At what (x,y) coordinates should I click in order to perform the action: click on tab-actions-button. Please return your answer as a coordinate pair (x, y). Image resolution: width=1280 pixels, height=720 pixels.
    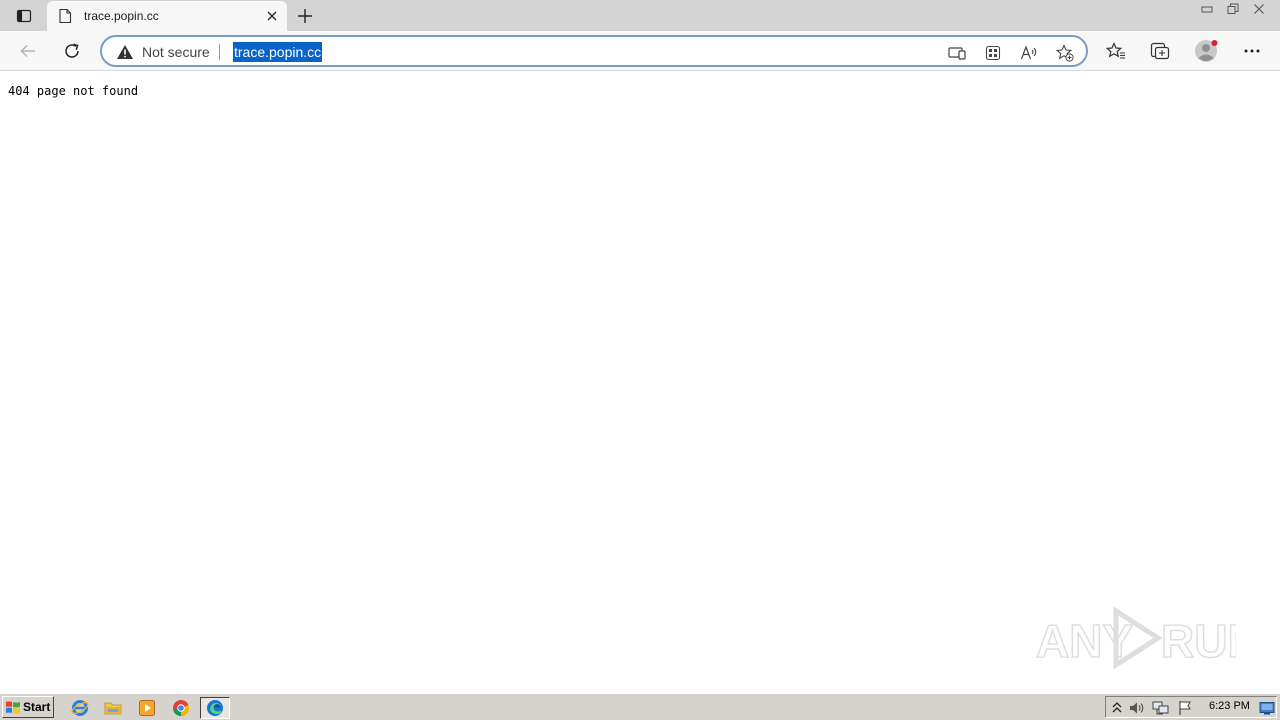
    Looking at the image, I should click on (24, 16).